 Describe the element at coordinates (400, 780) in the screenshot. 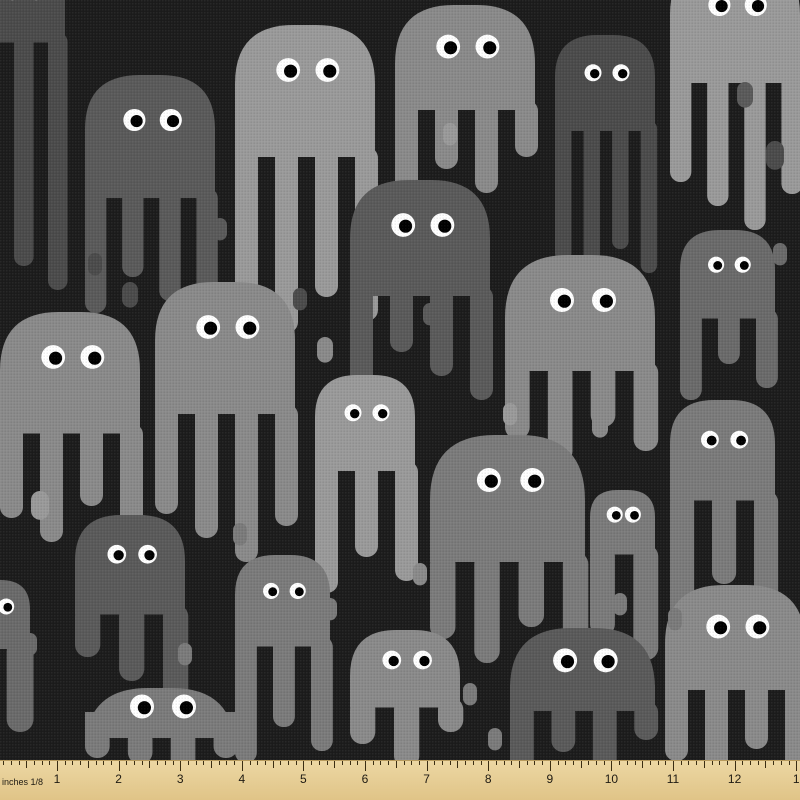

I see `measuring-ruler: inches 1/8 1 2 3 4 5 6 7 8 9 10 11 12 1` at that location.